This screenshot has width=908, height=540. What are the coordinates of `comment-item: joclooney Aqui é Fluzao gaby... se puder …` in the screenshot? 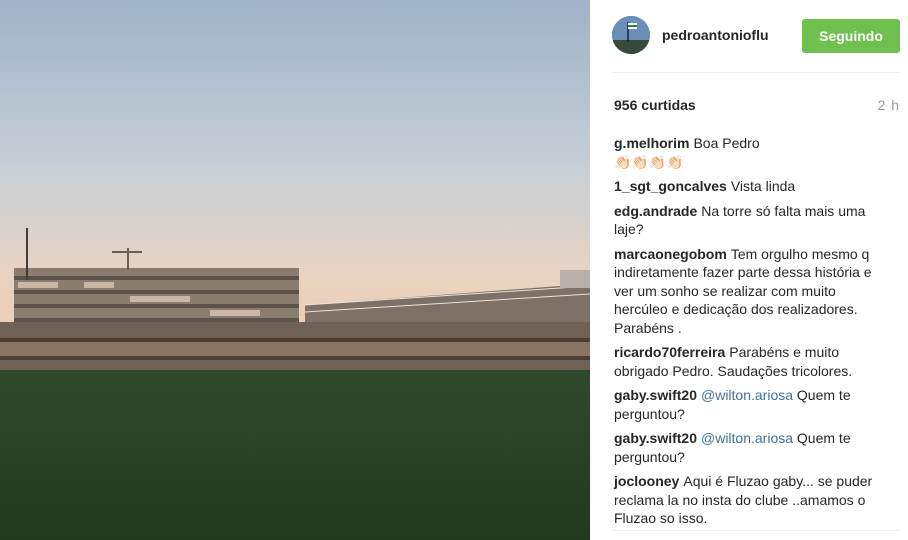 It's located at (752, 500).